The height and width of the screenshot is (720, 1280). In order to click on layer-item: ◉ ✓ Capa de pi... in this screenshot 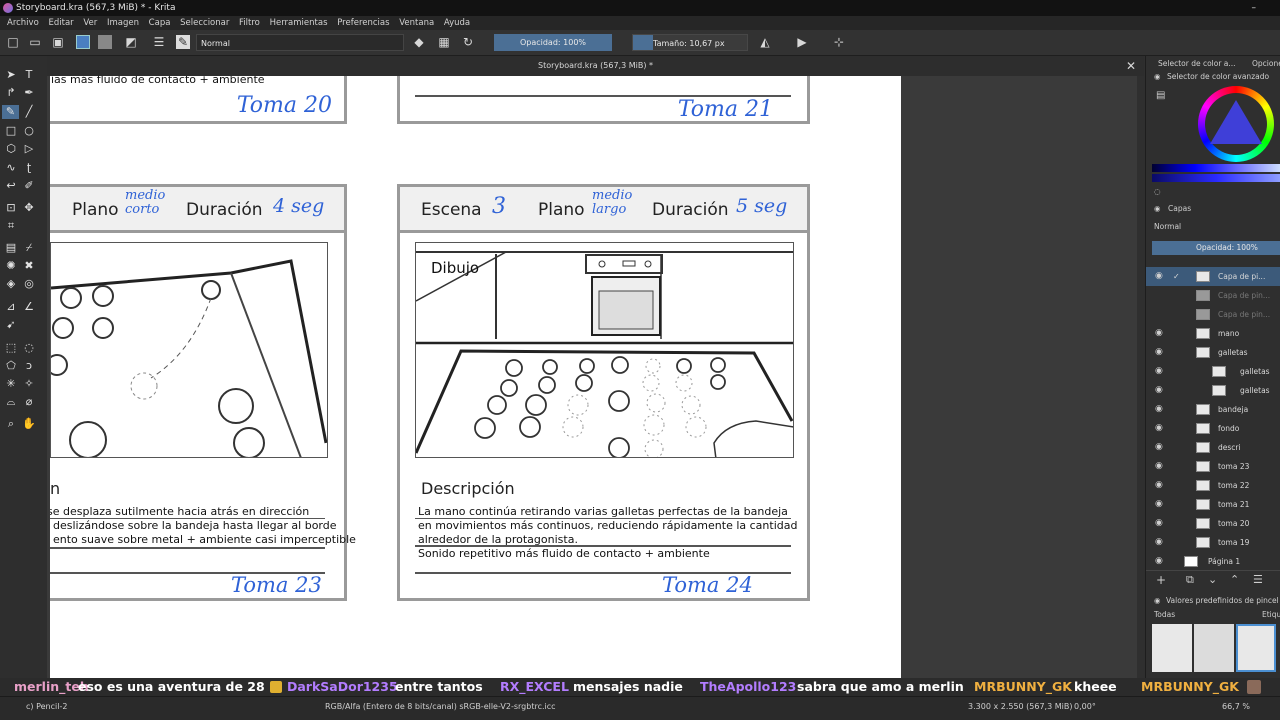, I will do `click(1213, 276)`.